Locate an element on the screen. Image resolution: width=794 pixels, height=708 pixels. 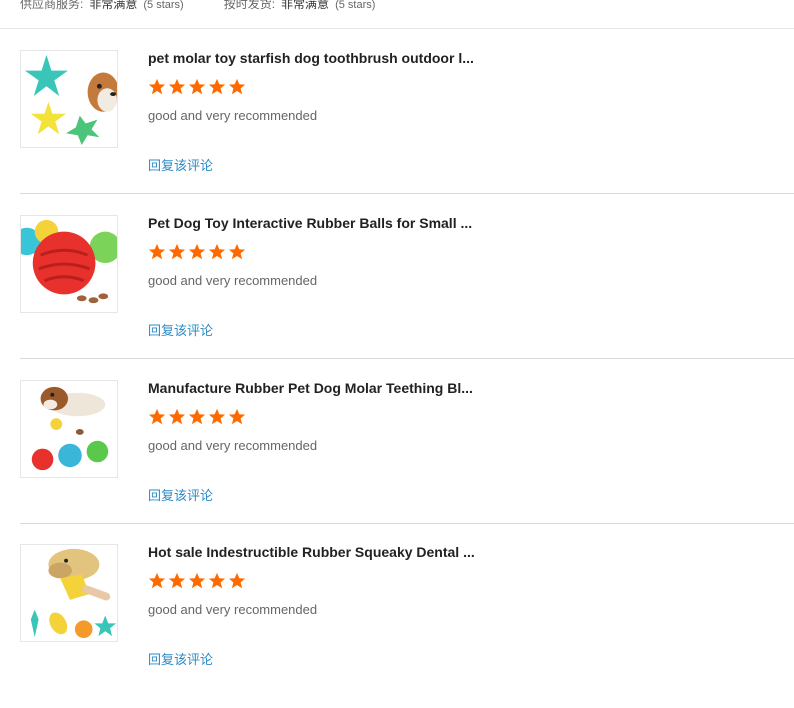
rating-label: 按时发货: is located at coordinates (249, 5).